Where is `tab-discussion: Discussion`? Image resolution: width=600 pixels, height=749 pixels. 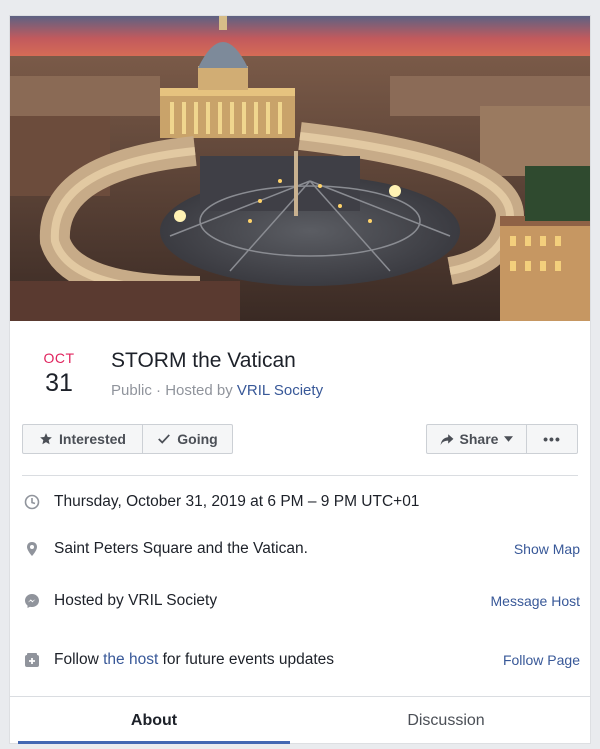 tab-discussion: Discussion is located at coordinates (446, 720).